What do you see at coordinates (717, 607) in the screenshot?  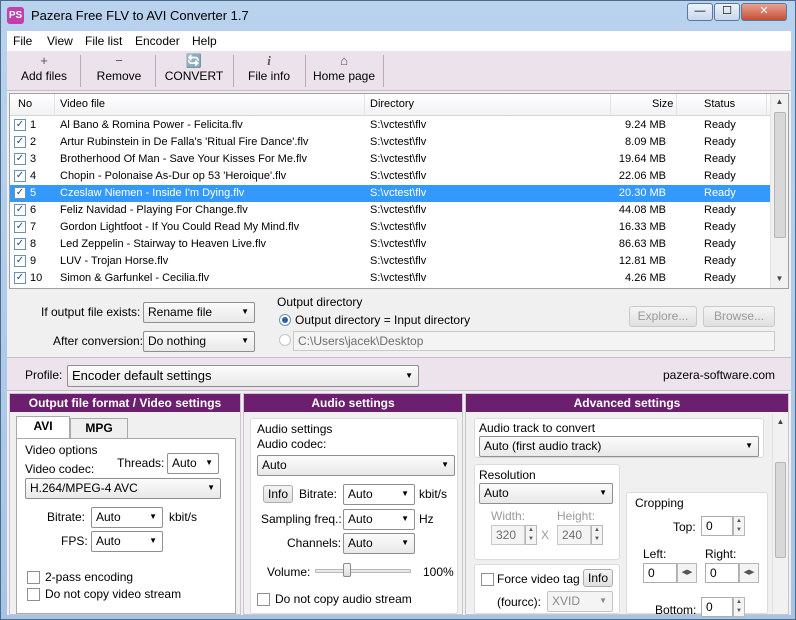 I see `crop-bottom-field: 0` at bounding box center [717, 607].